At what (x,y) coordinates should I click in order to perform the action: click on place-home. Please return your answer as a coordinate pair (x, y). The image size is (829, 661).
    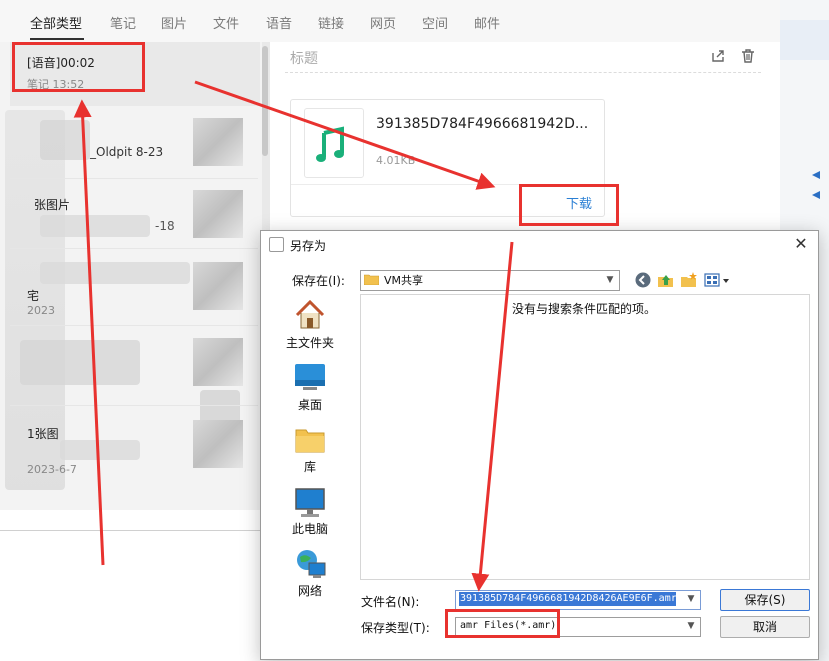
    Looking at the image, I should click on (310, 317).